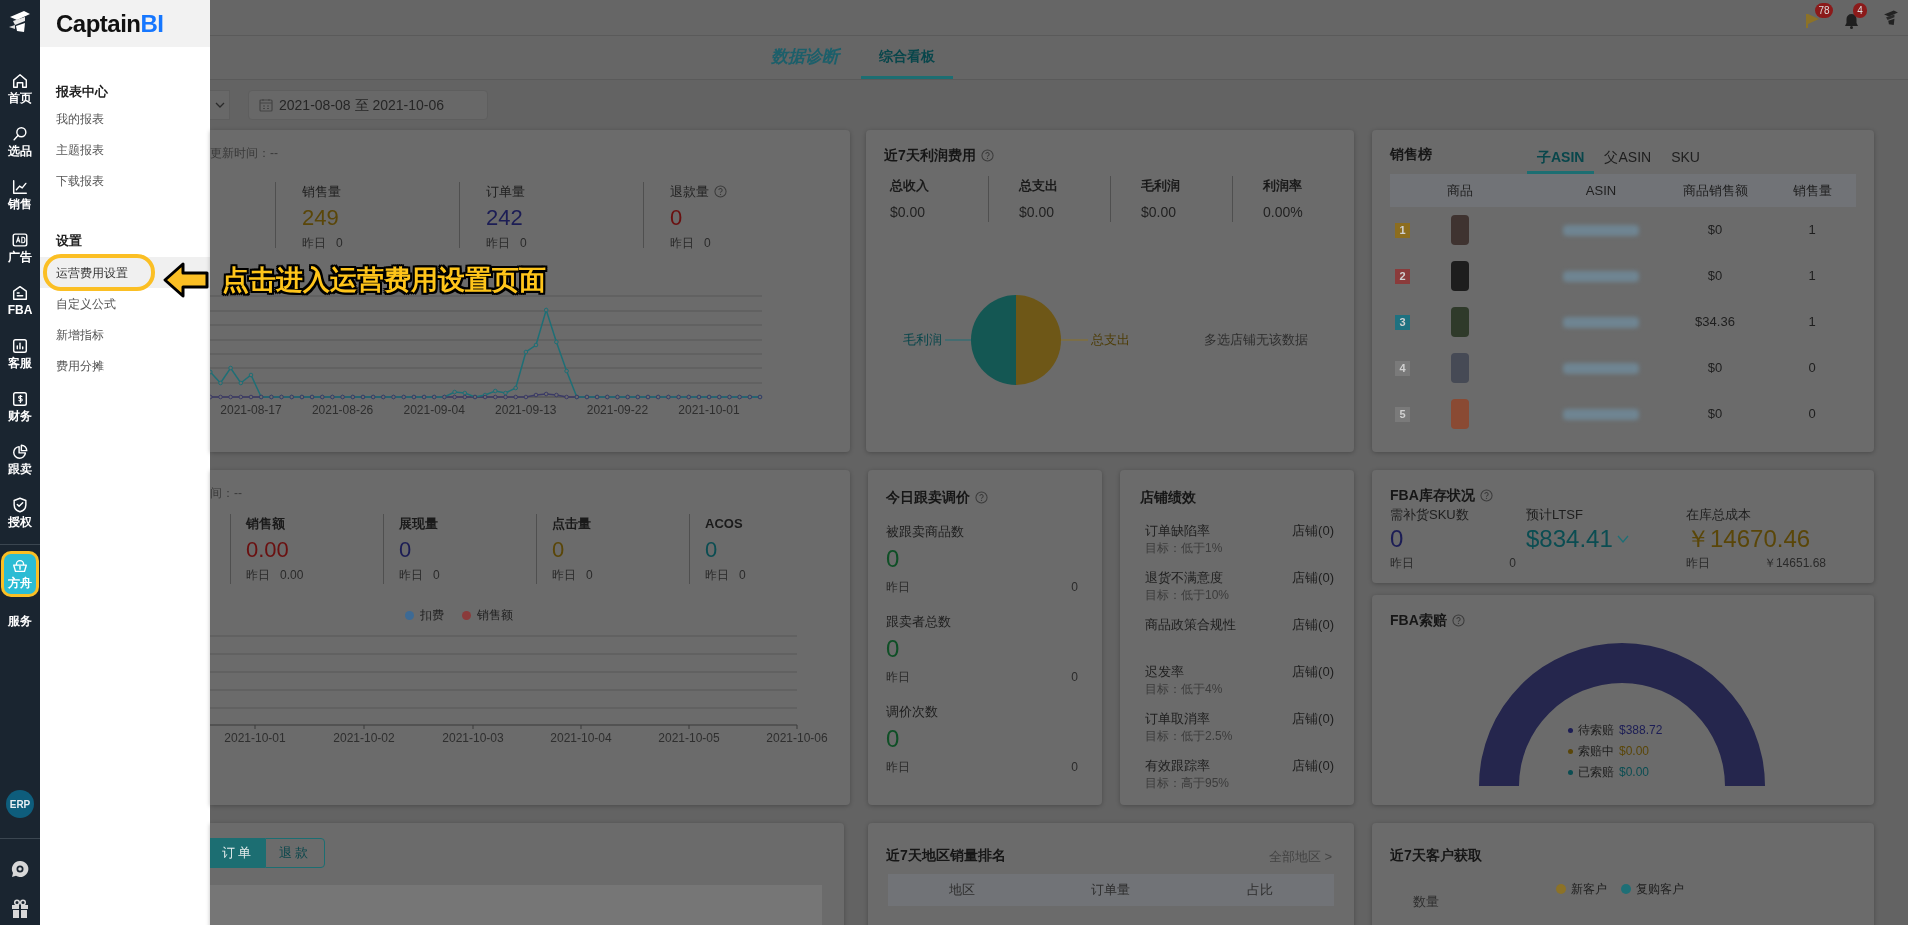 This screenshot has width=1908, height=925. Describe the element at coordinates (1402, 230) in the screenshot. I see `rank-badge: 1` at that location.